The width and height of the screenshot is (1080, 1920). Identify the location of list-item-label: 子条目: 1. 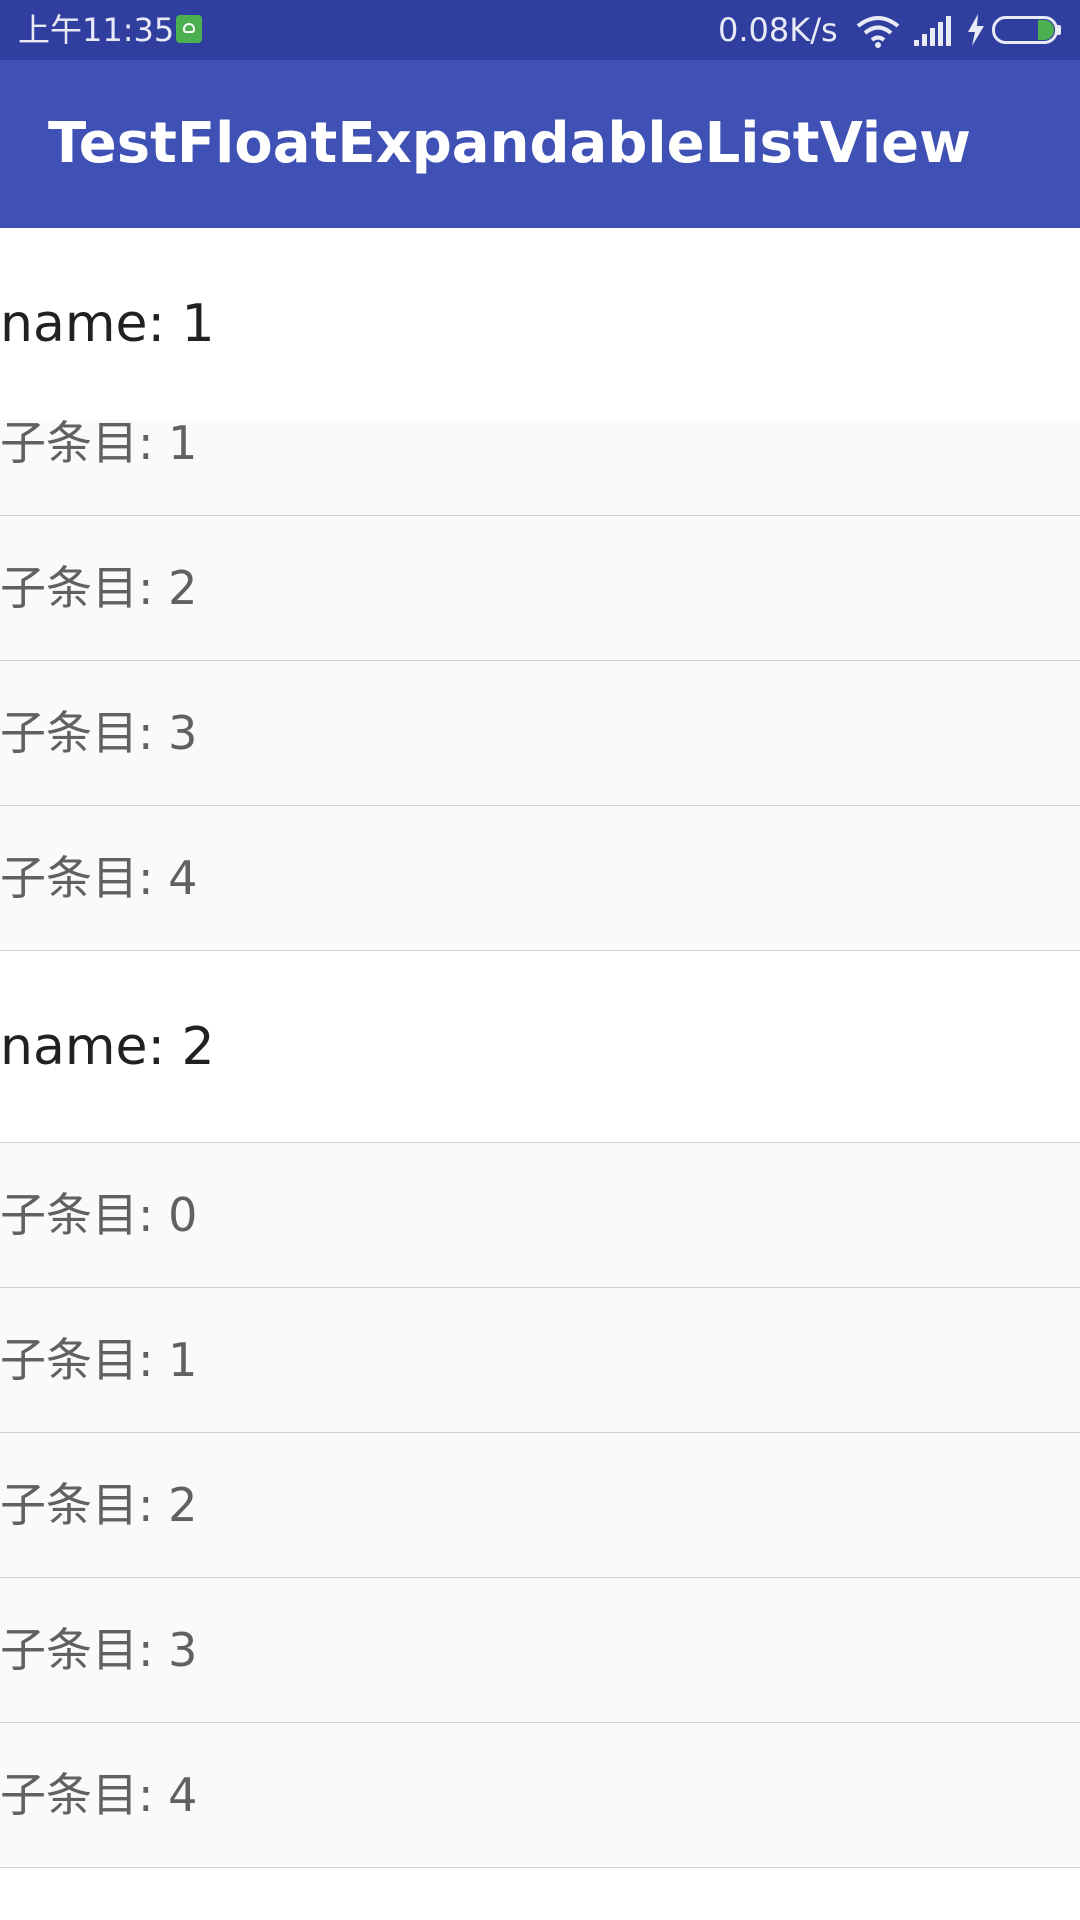
(99, 1360).